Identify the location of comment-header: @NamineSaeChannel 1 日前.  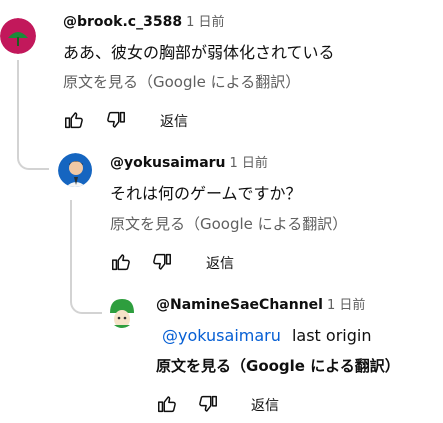
(260, 305).